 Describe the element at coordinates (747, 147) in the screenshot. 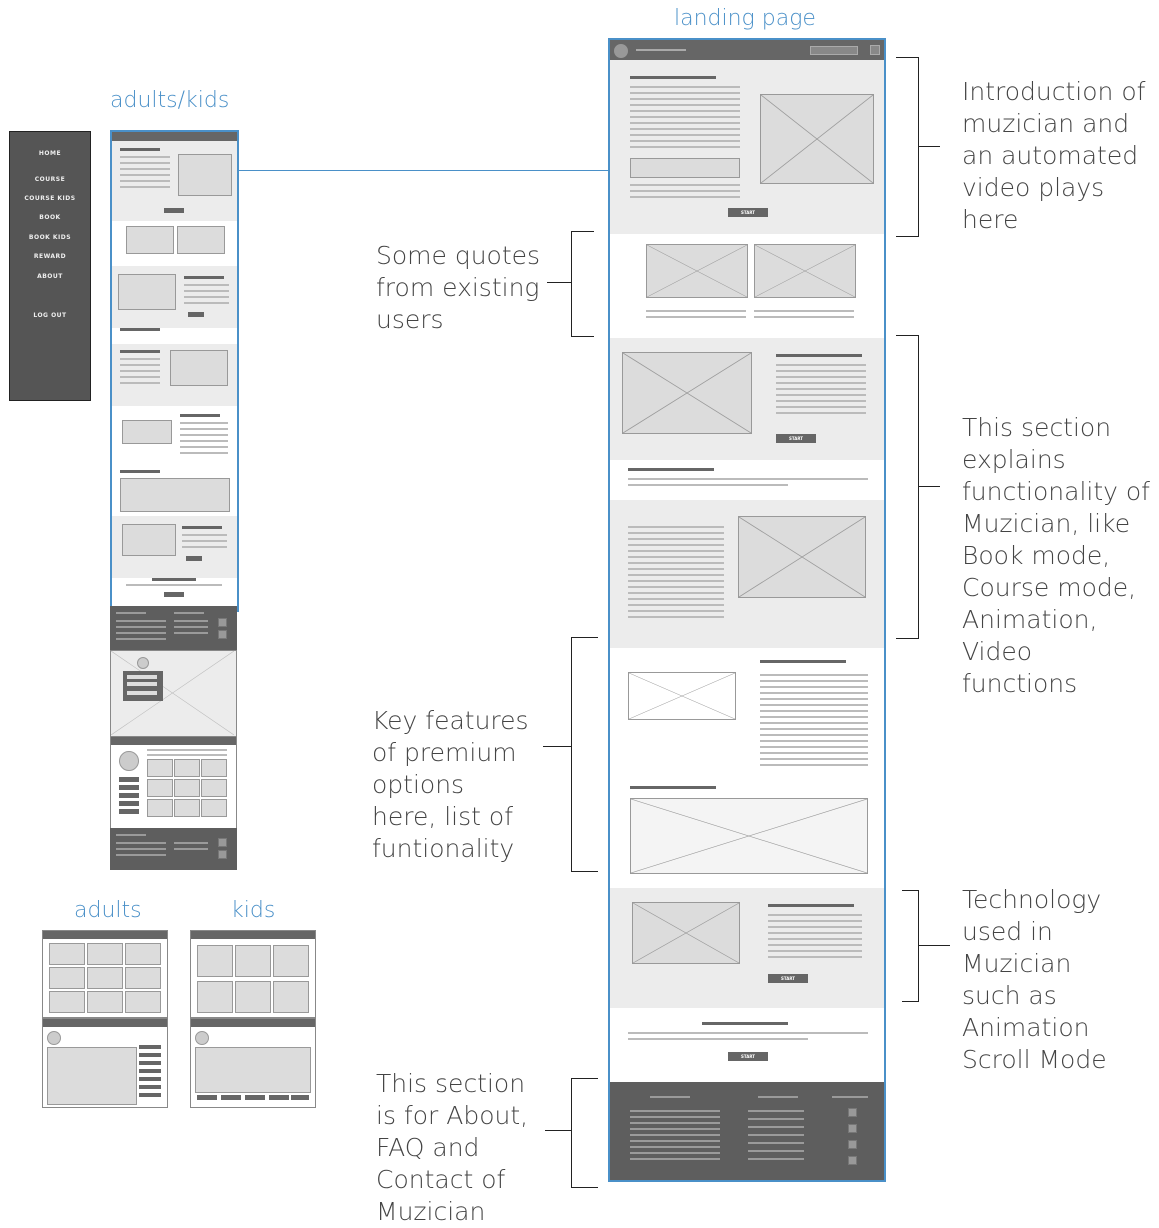

I see `intro-section: START` at that location.